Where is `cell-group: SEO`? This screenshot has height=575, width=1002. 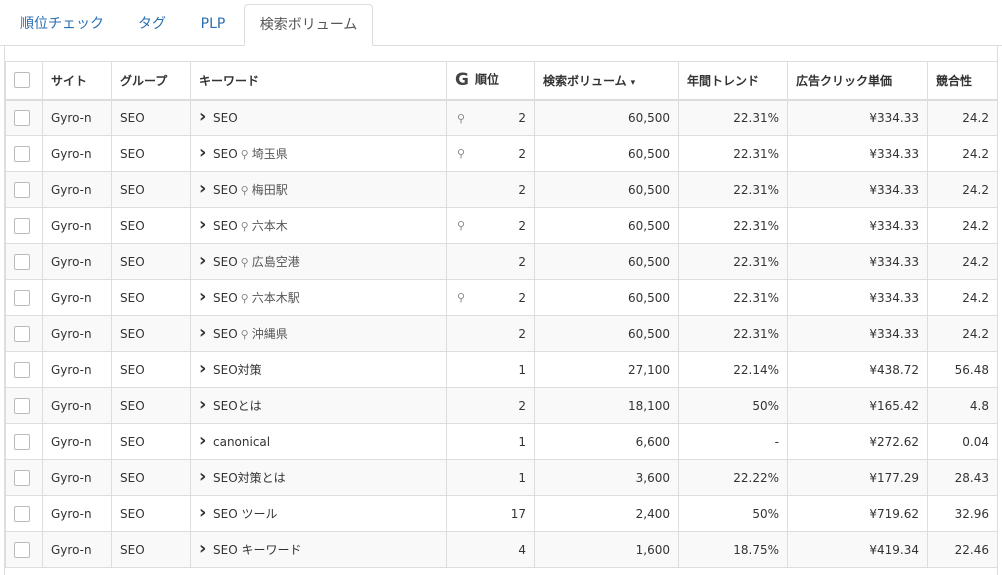
cell-group: SEO is located at coordinates (151, 513).